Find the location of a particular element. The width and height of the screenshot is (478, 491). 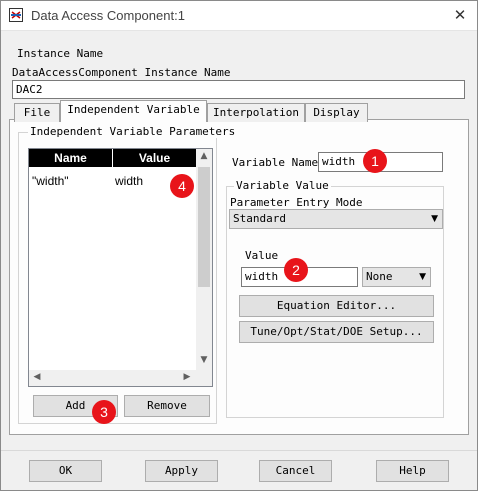

marker-badge-2: 2 is located at coordinates (296, 270).